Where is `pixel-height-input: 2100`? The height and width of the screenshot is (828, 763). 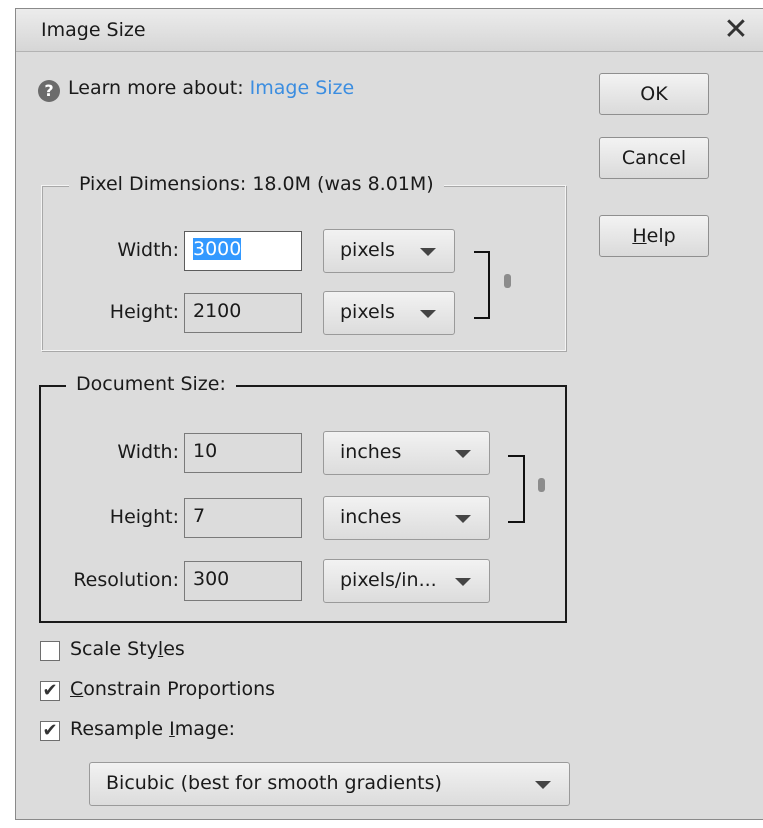
pixel-height-input: 2100 is located at coordinates (243, 313).